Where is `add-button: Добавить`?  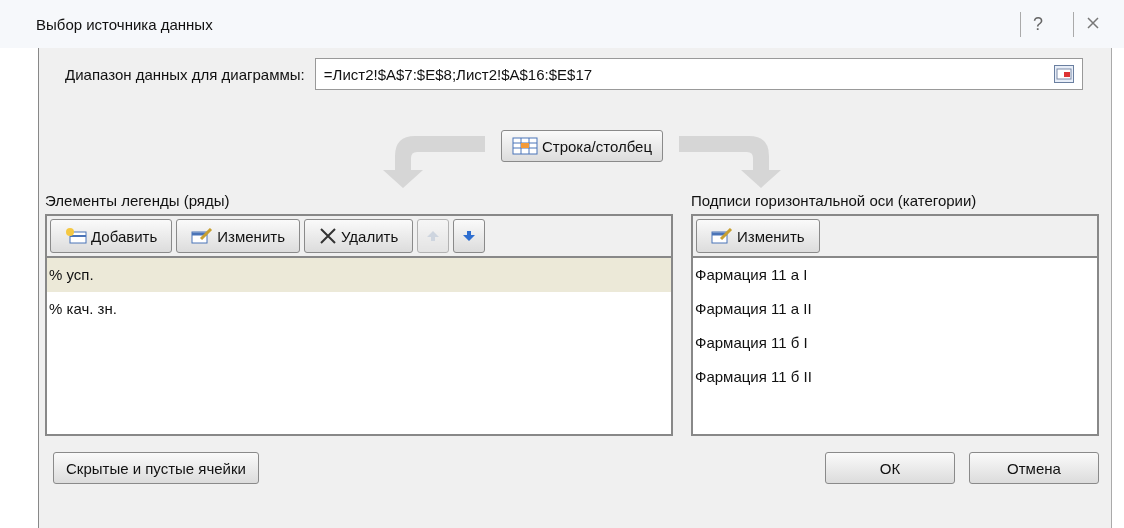
add-button: Добавить is located at coordinates (111, 236).